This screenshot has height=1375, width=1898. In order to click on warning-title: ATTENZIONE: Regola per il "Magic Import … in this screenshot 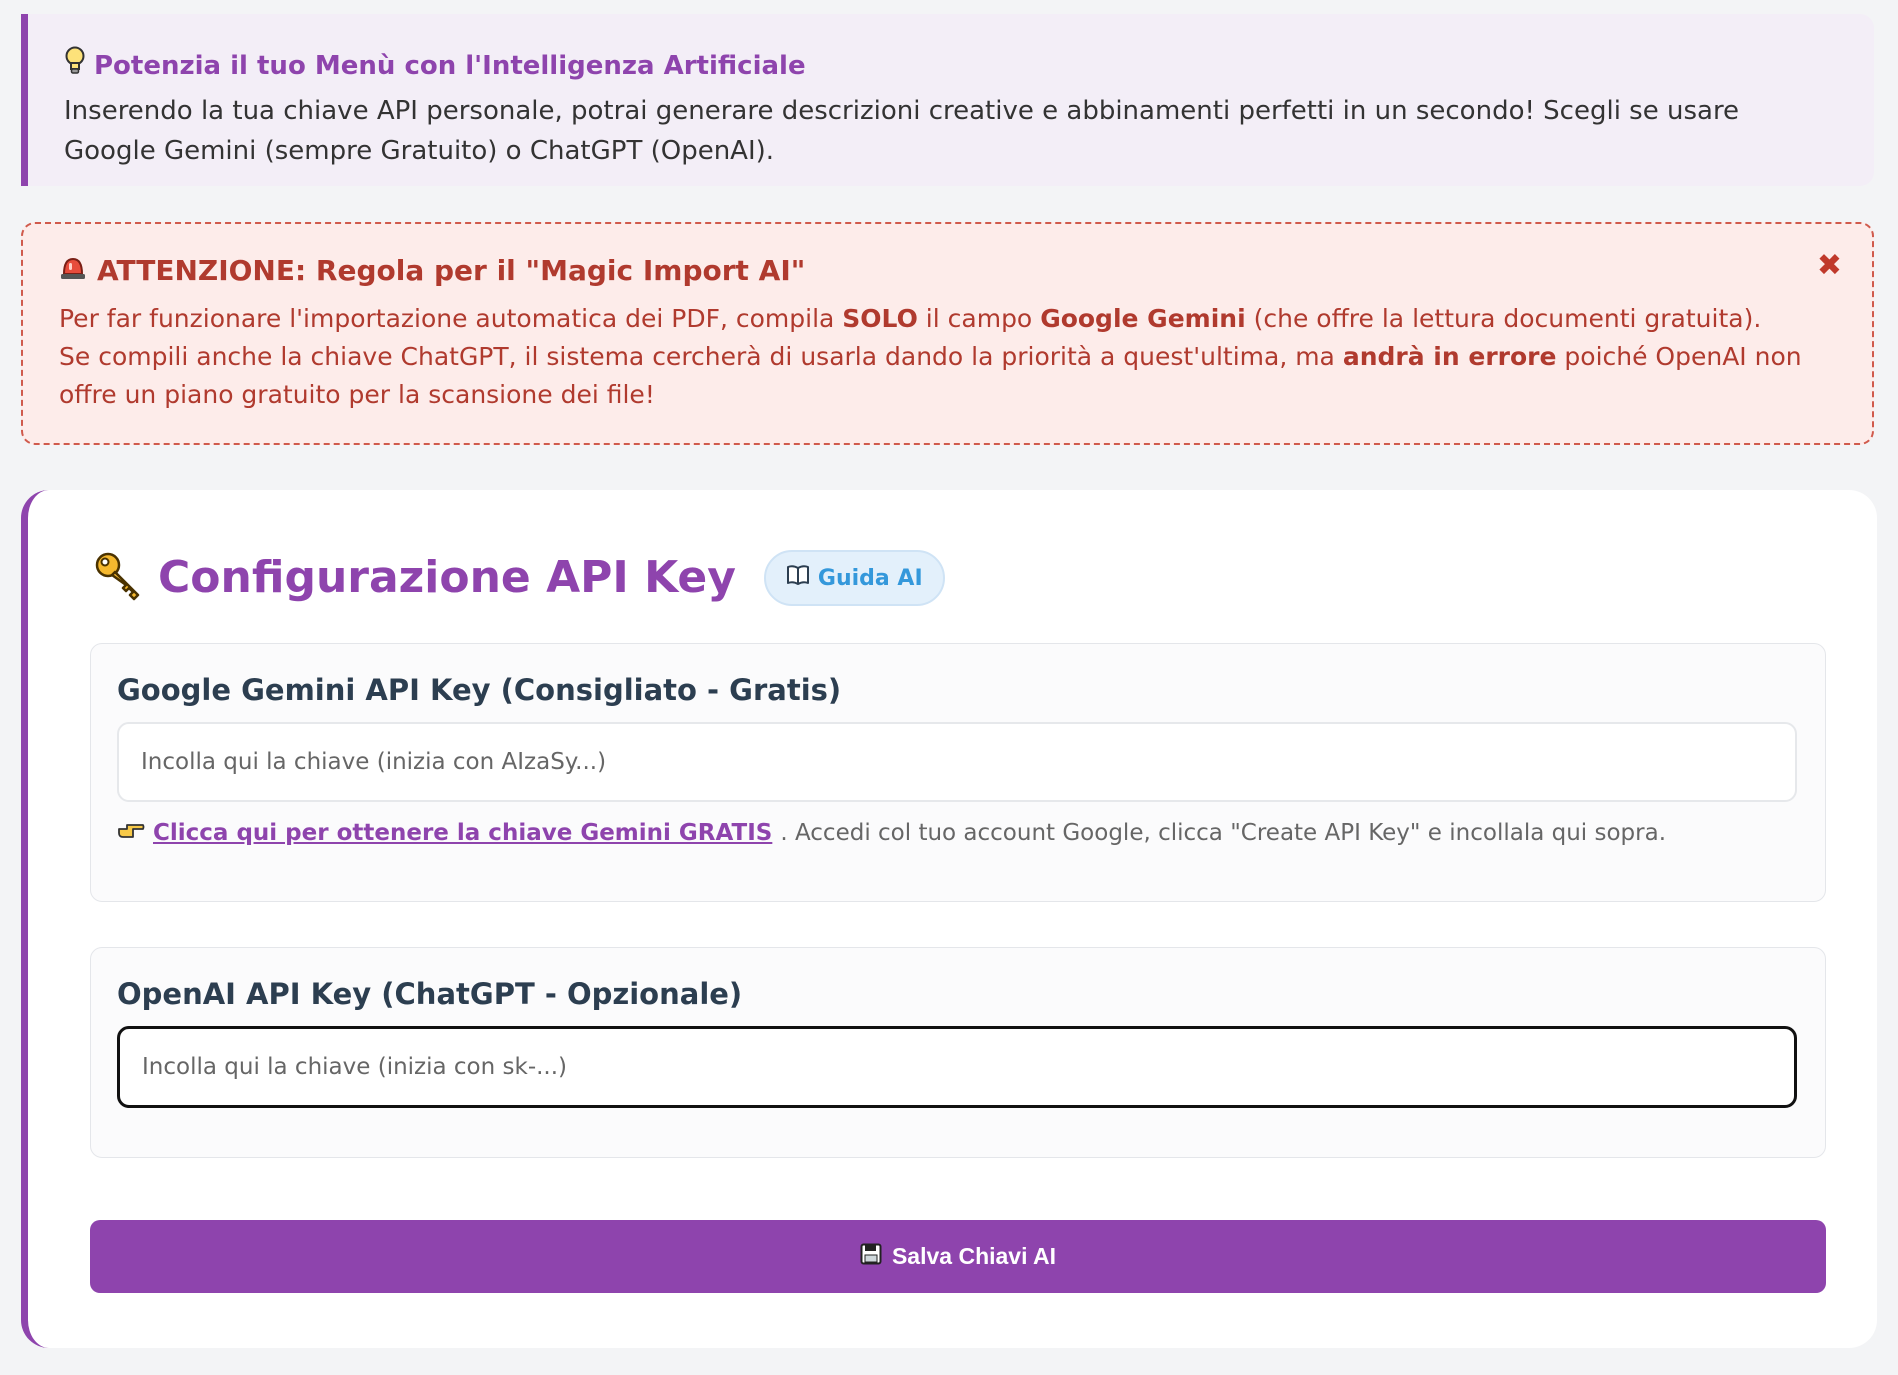, I will do `click(451, 270)`.